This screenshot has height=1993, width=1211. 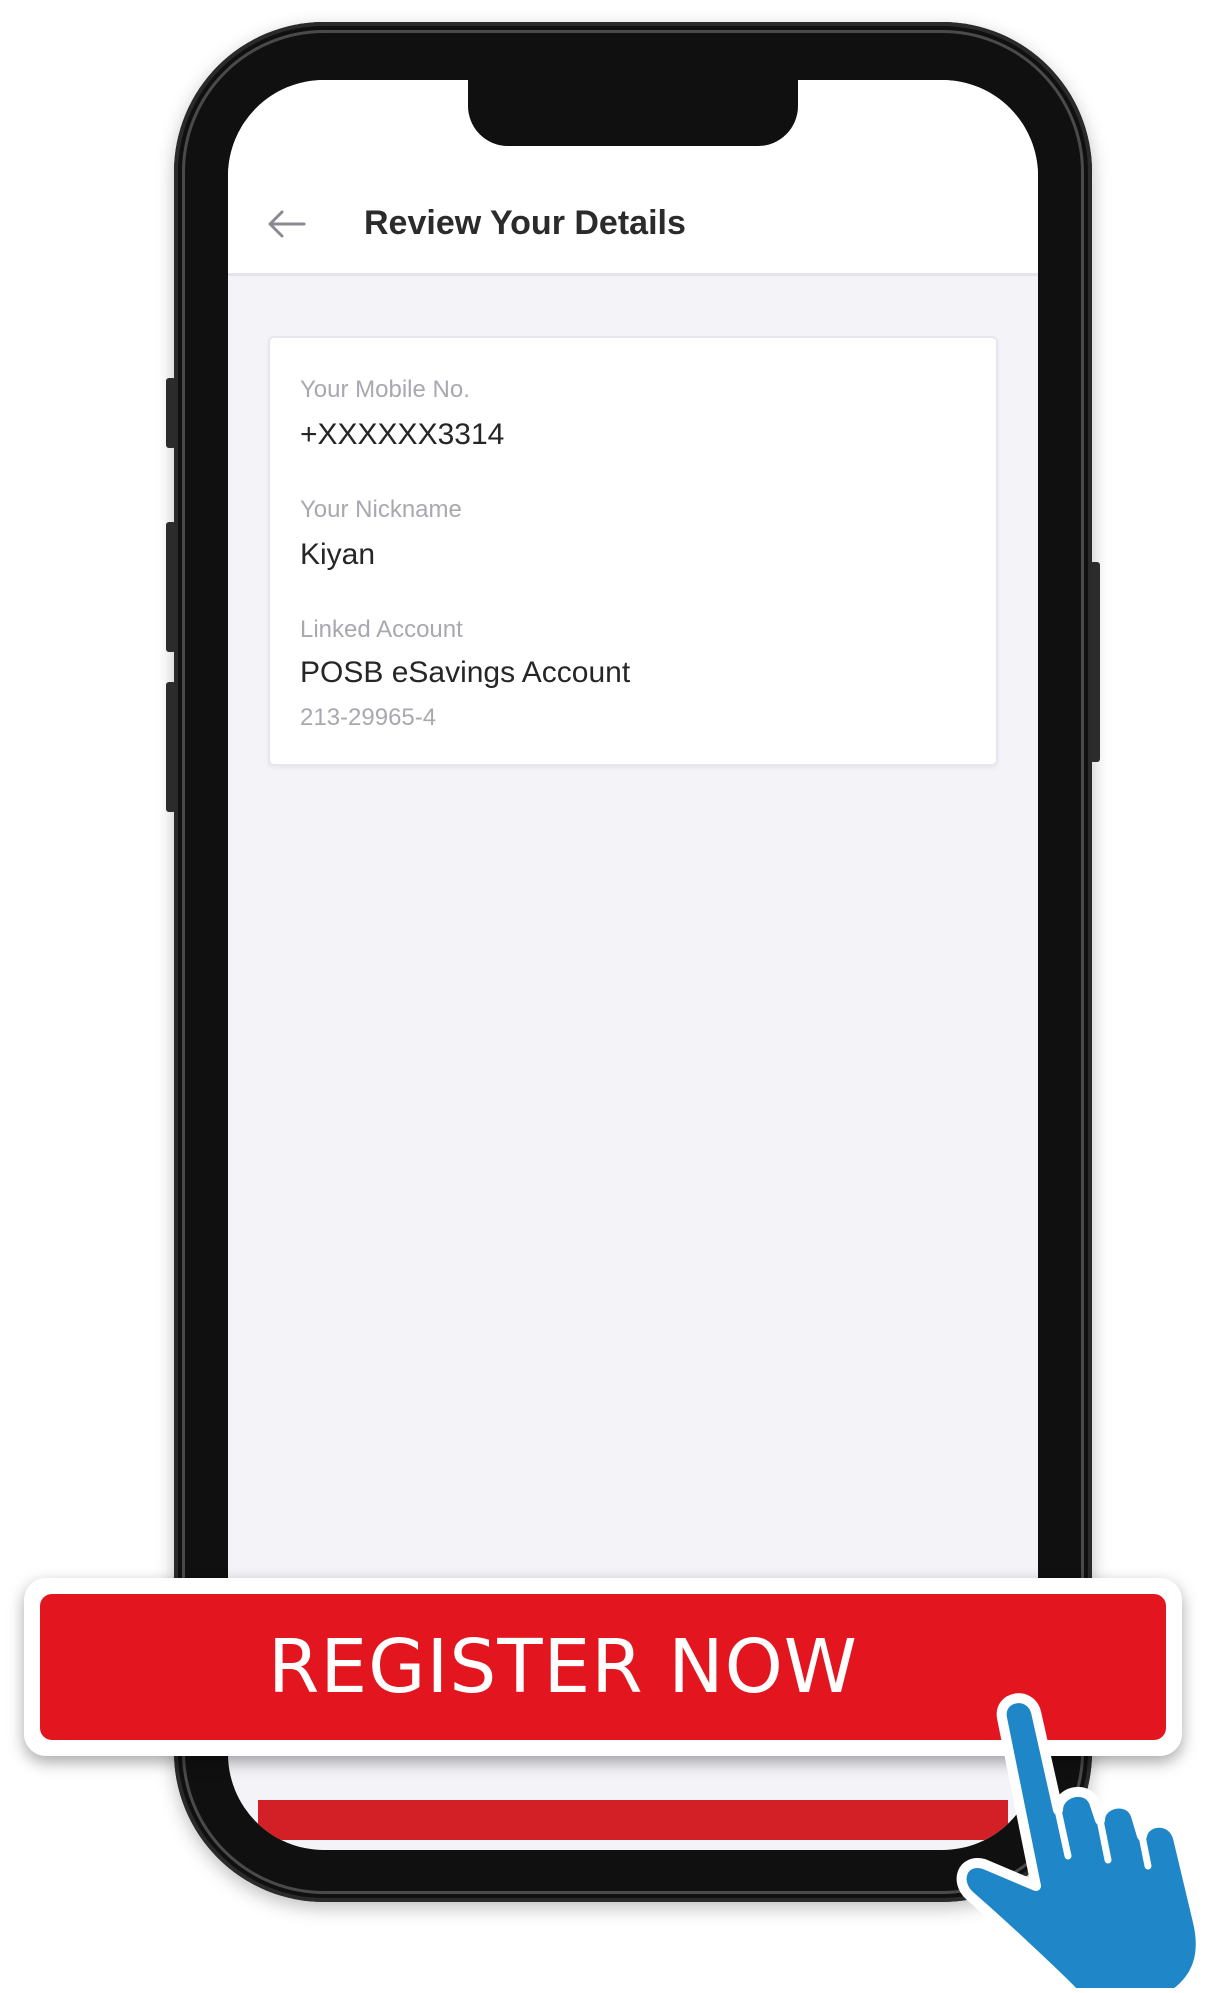 I want to click on phone-volume-down-button, so click(x=171, y=747).